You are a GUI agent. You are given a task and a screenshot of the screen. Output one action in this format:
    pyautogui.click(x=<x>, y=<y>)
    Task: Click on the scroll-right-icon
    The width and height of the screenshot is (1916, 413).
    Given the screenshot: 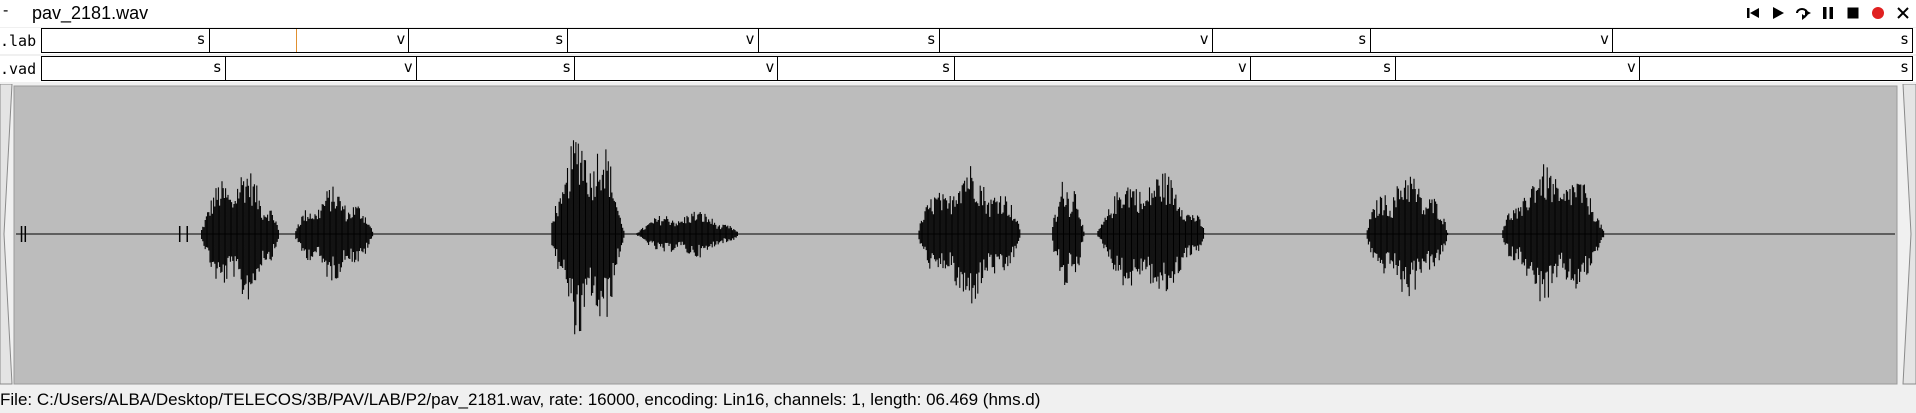 What is the action you would take?
    pyautogui.click(x=1909, y=234)
    